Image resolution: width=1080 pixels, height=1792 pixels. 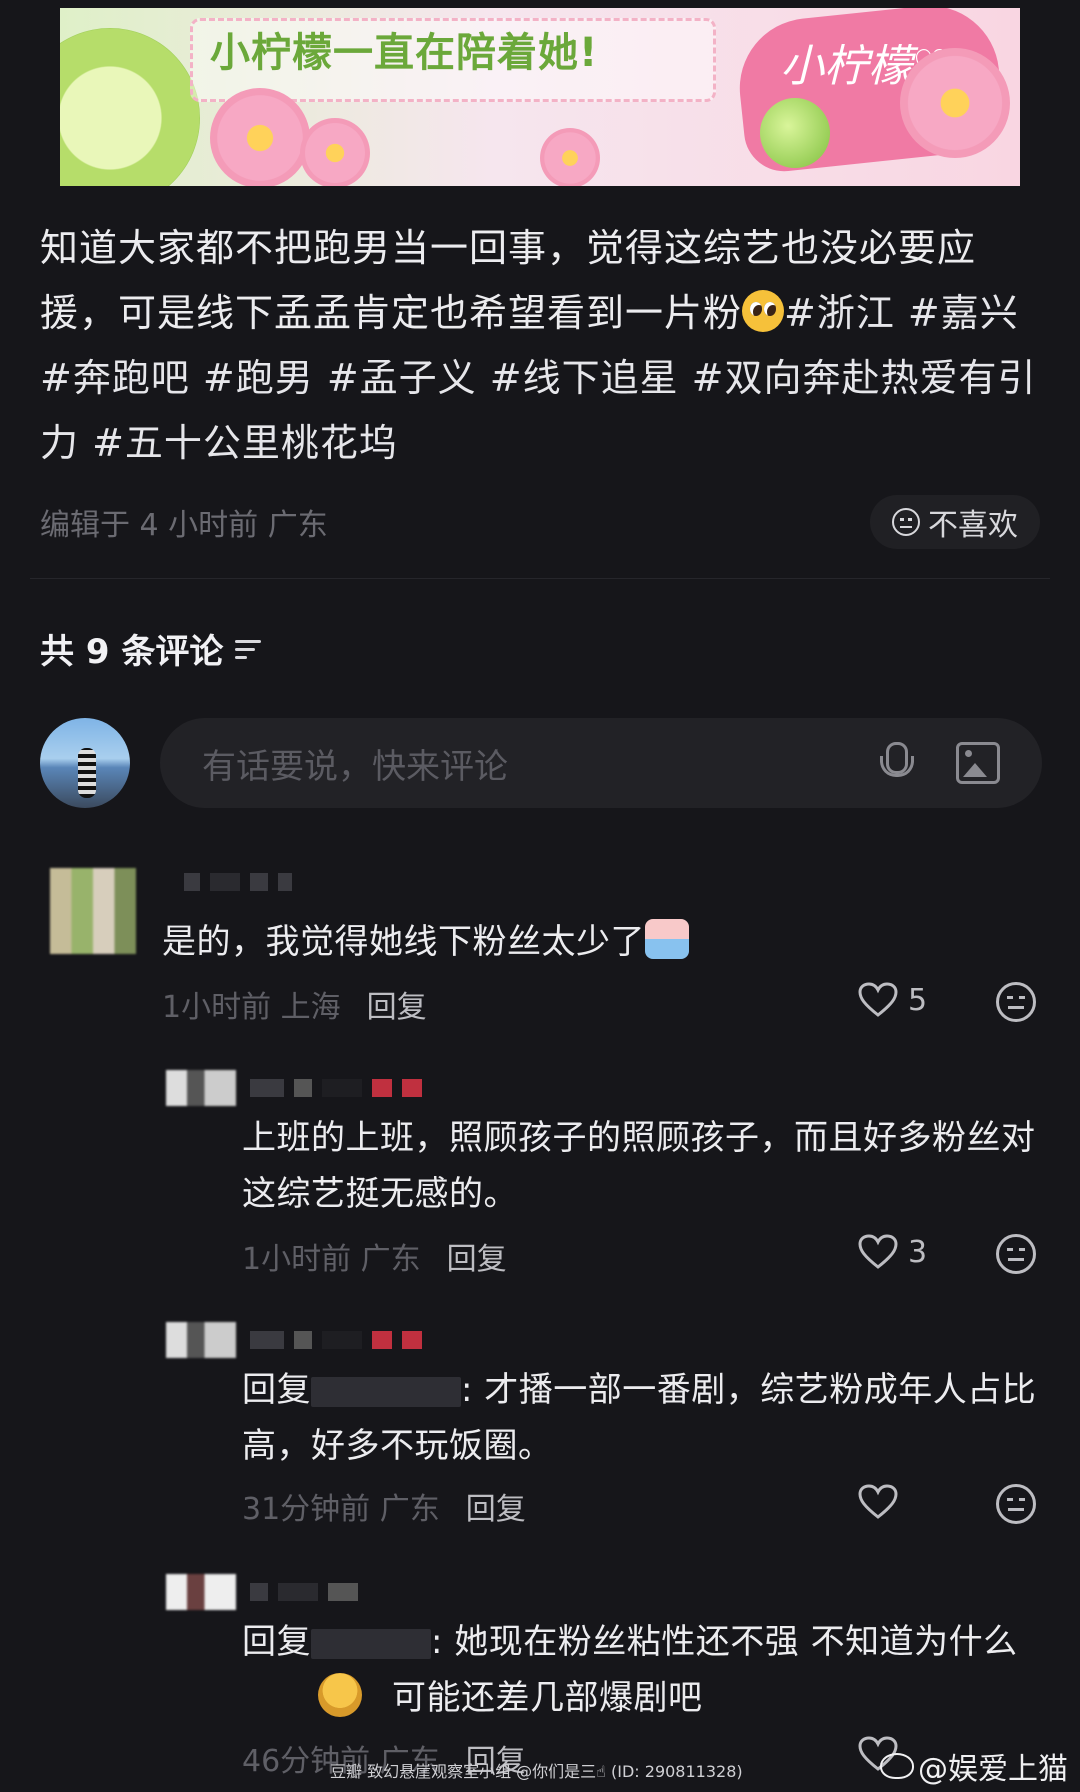 I want to click on divider, so click(x=540, y=578).